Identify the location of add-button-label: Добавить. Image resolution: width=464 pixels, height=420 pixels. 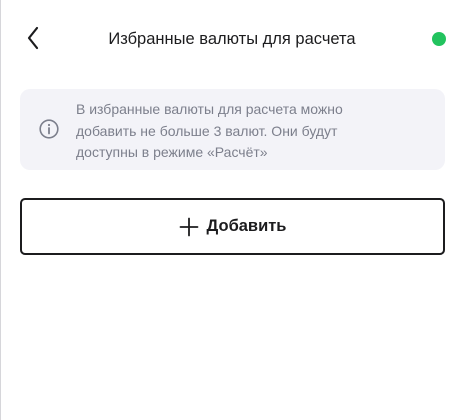
(246, 226).